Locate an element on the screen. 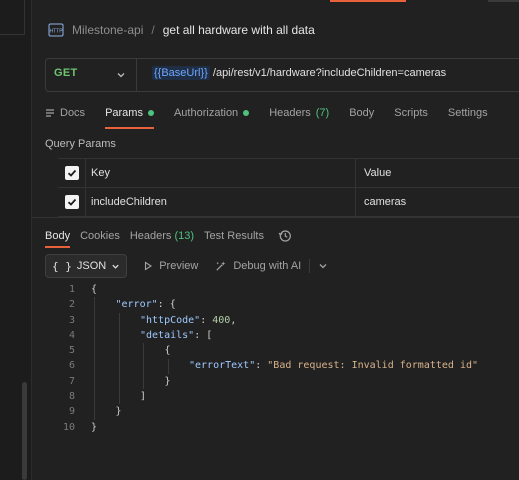  code-token: ] is located at coordinates (143, 397).